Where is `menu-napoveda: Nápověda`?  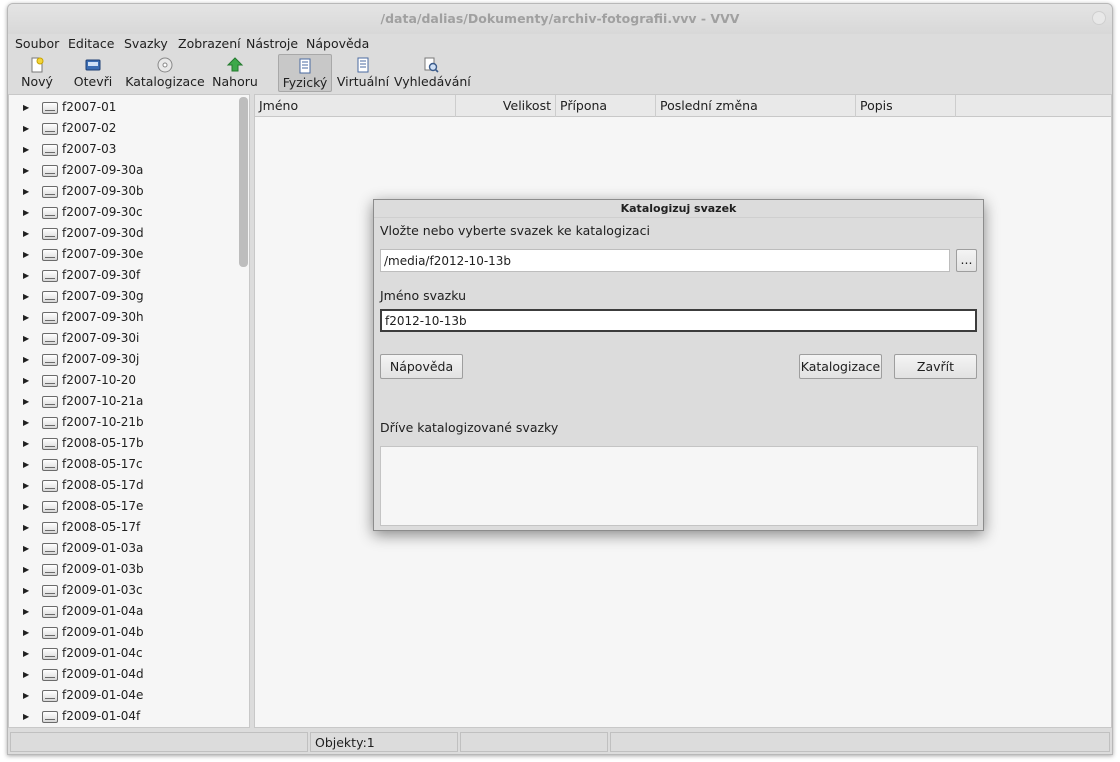
menu-napoveda: Nápověda is located at coordinates (337, 44).